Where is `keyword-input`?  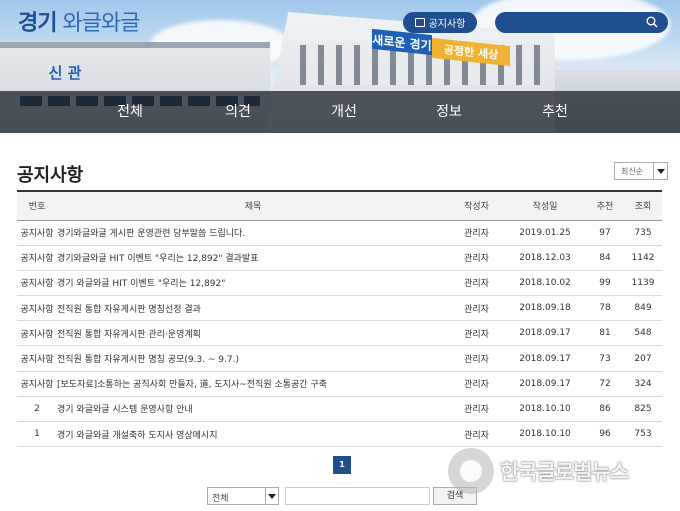 keyword-input is located at coordinates (357, 496).